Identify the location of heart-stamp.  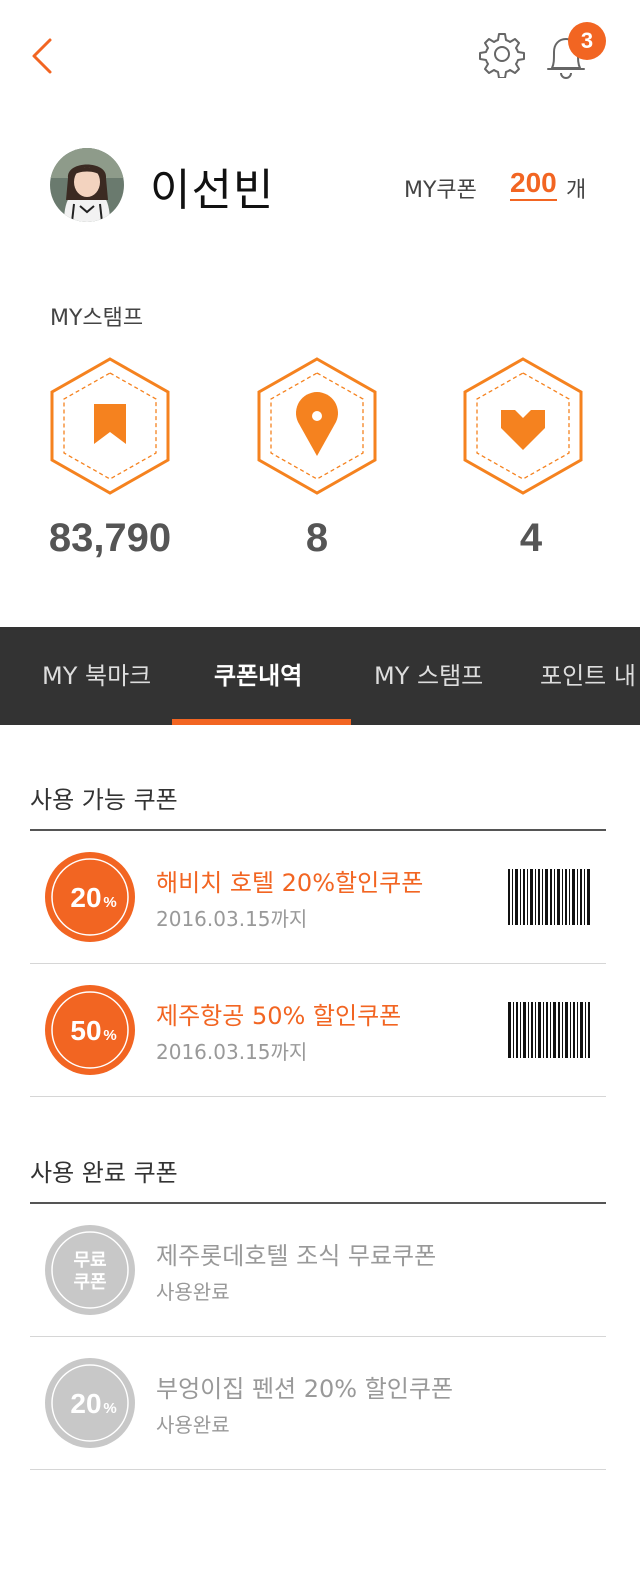
(523, 427).